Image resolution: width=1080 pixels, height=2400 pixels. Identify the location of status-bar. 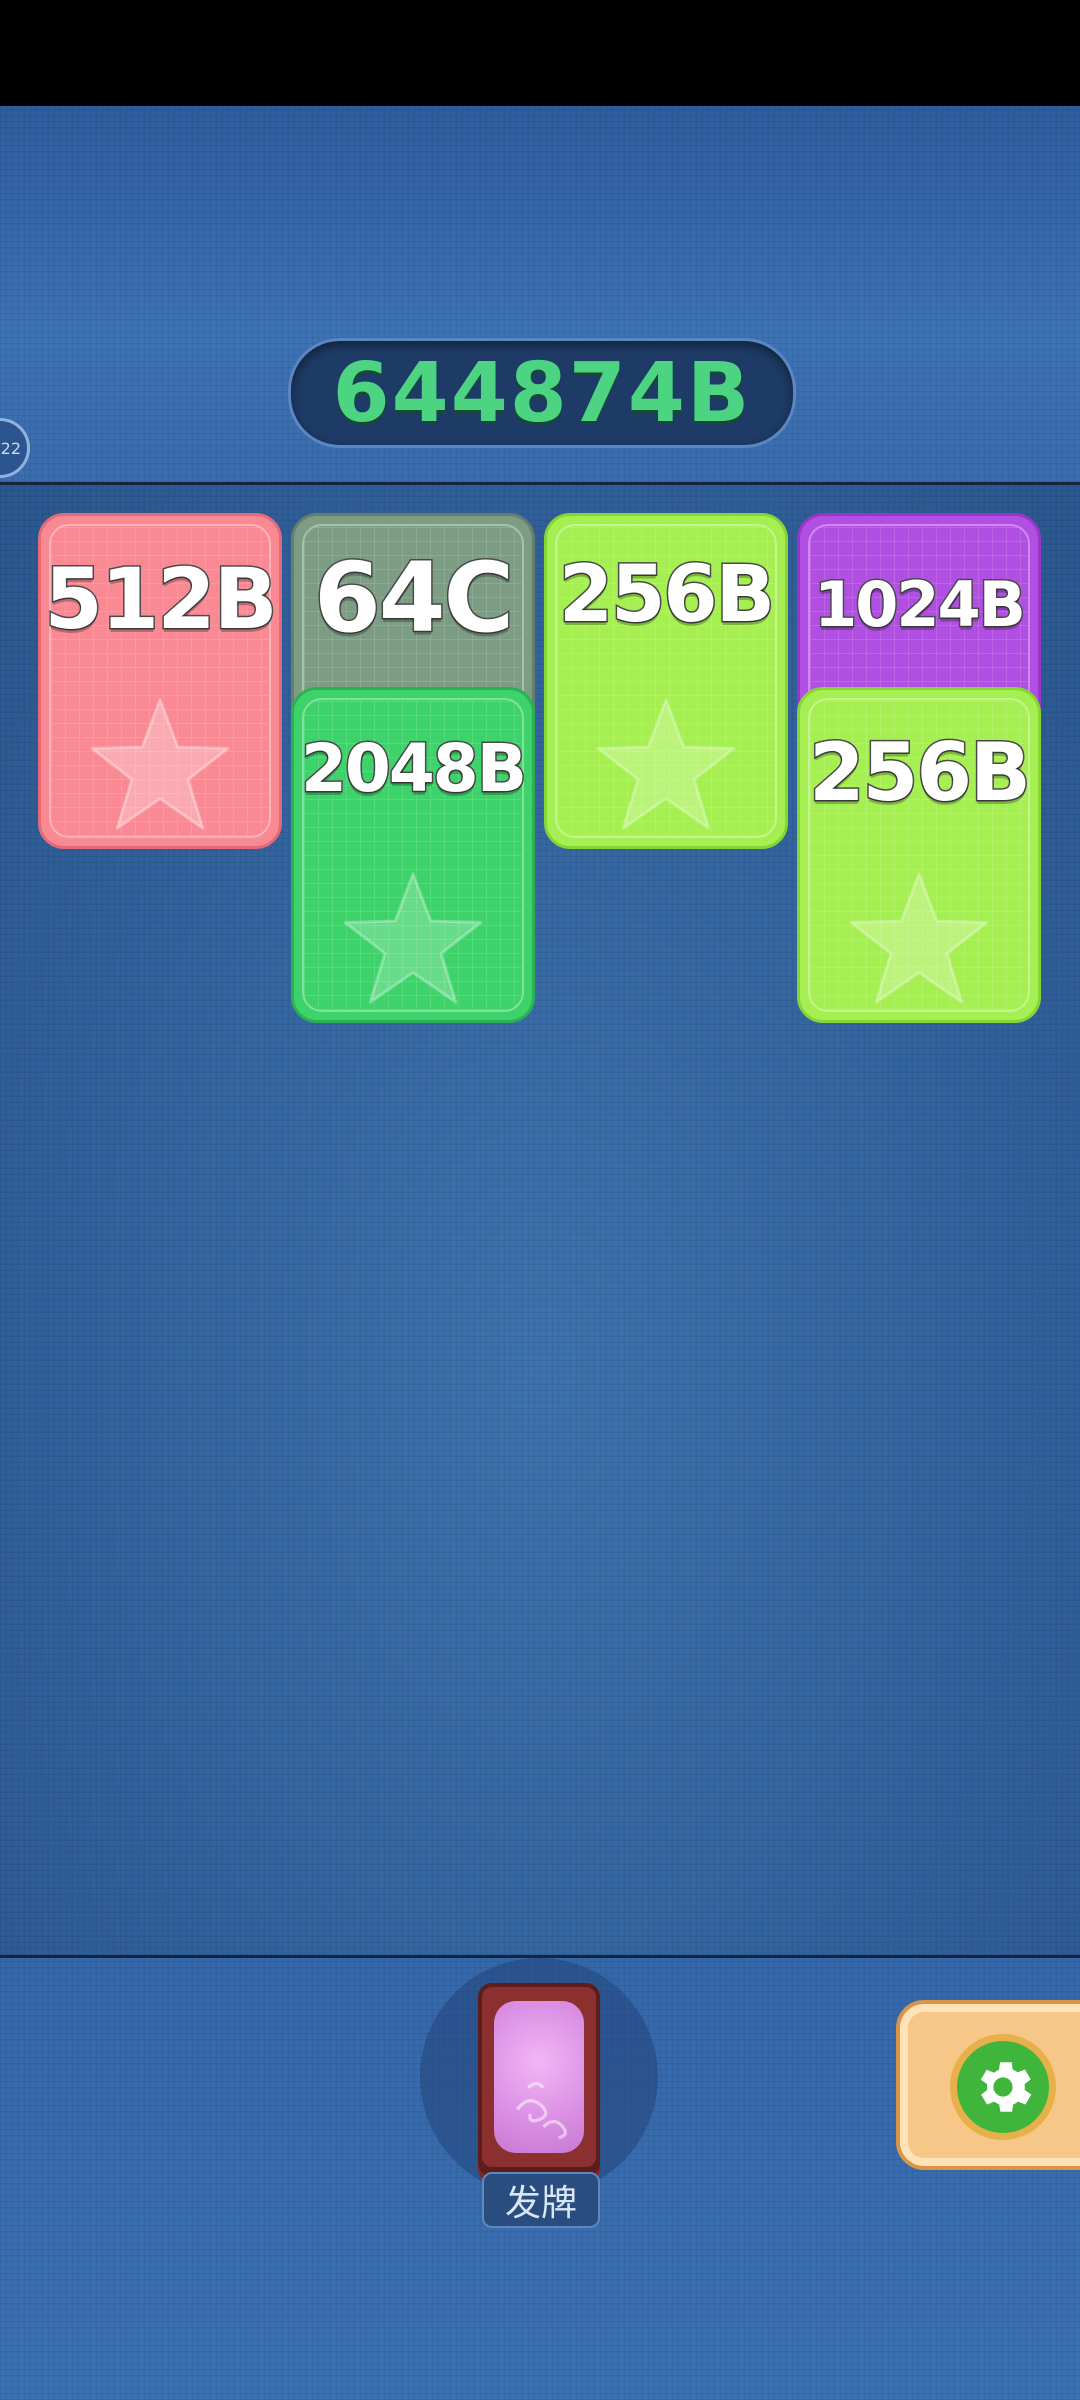
(540, 53).